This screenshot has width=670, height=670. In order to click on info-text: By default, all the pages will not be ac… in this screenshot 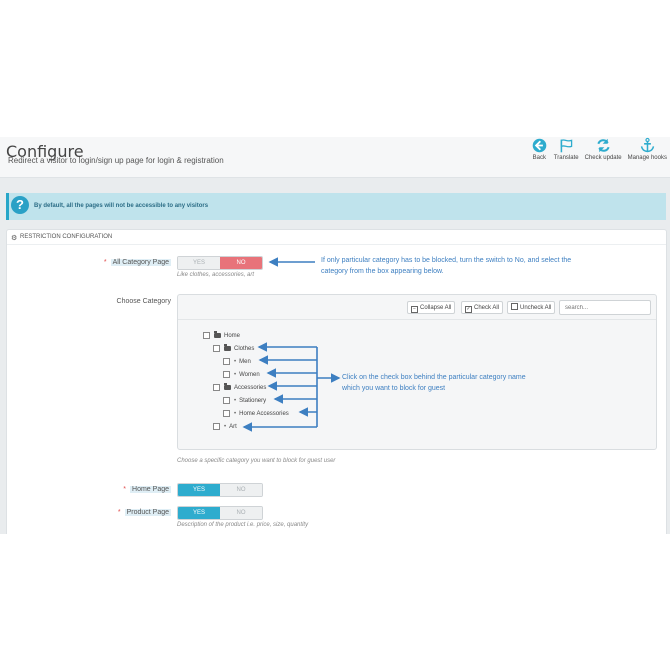, I will do `click(121, 206)`.